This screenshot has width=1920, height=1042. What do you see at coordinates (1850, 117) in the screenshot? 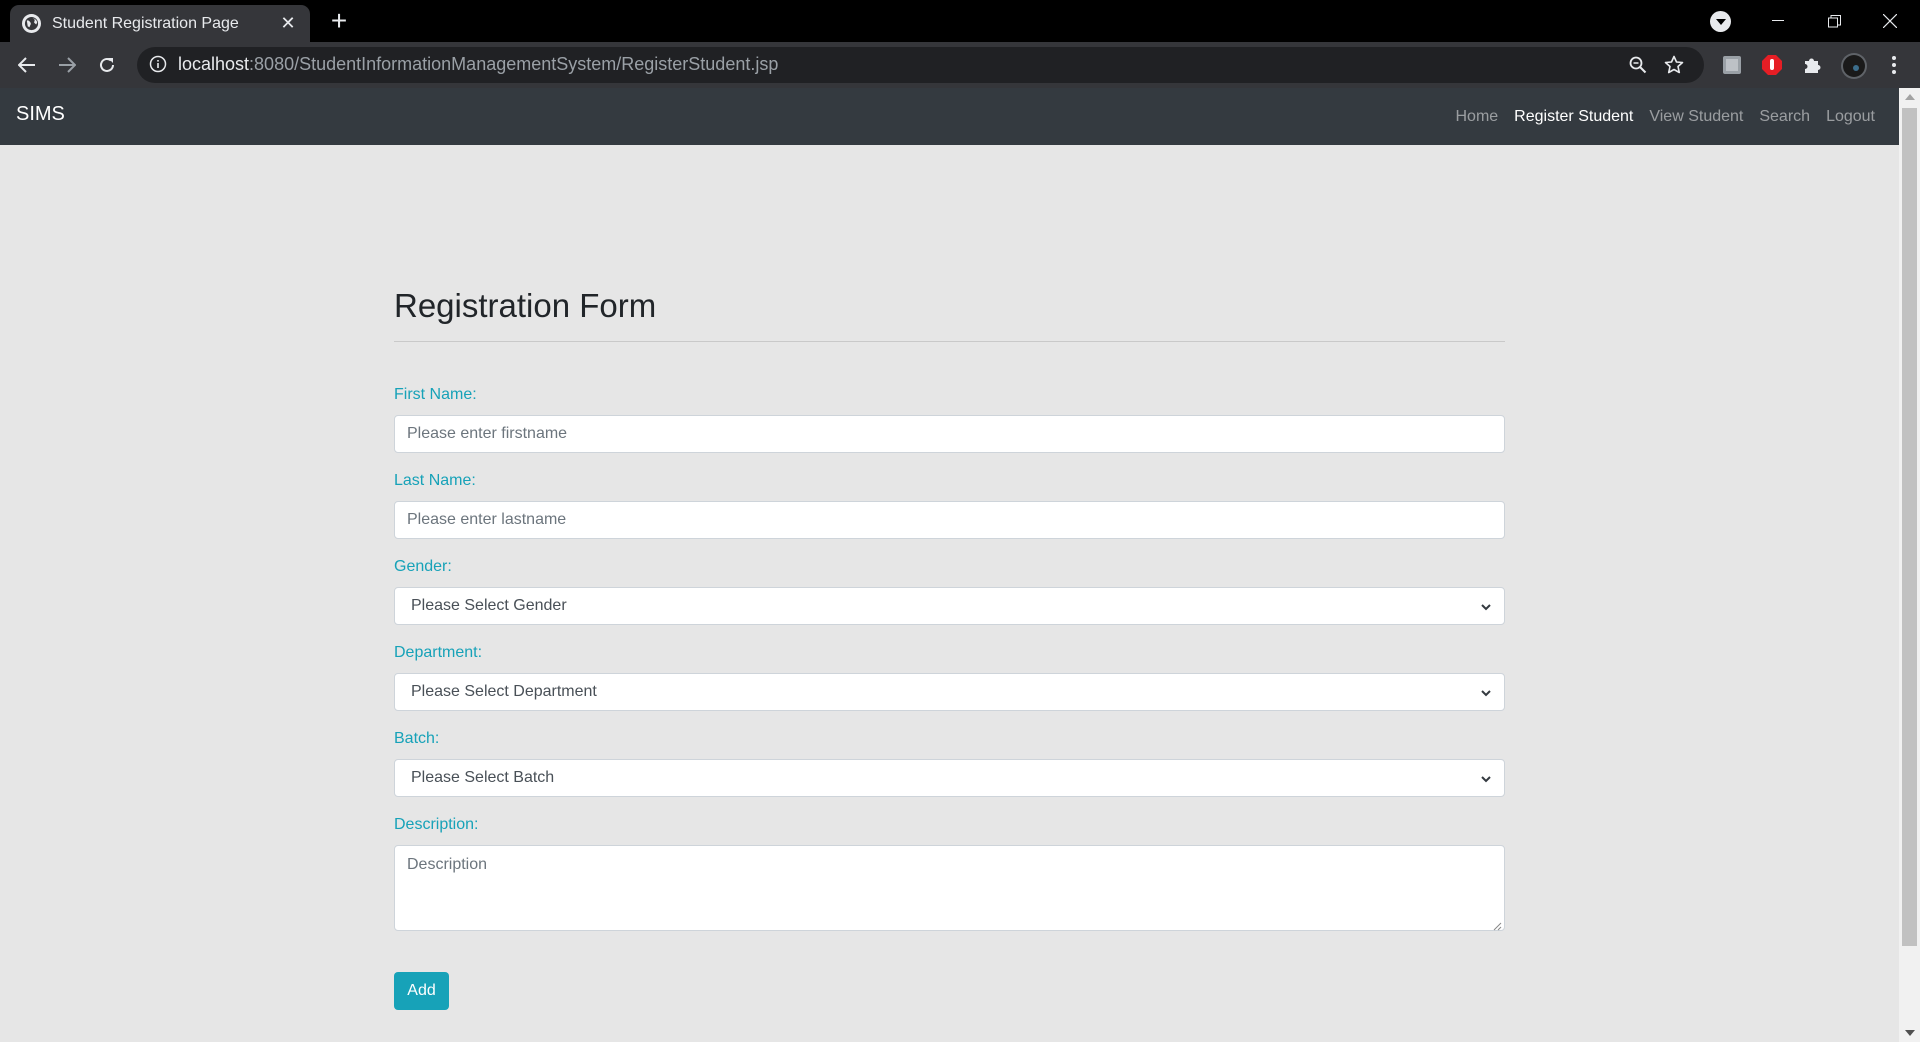
I see `nav-logout: Logout` at bounding box center [1850, 117].